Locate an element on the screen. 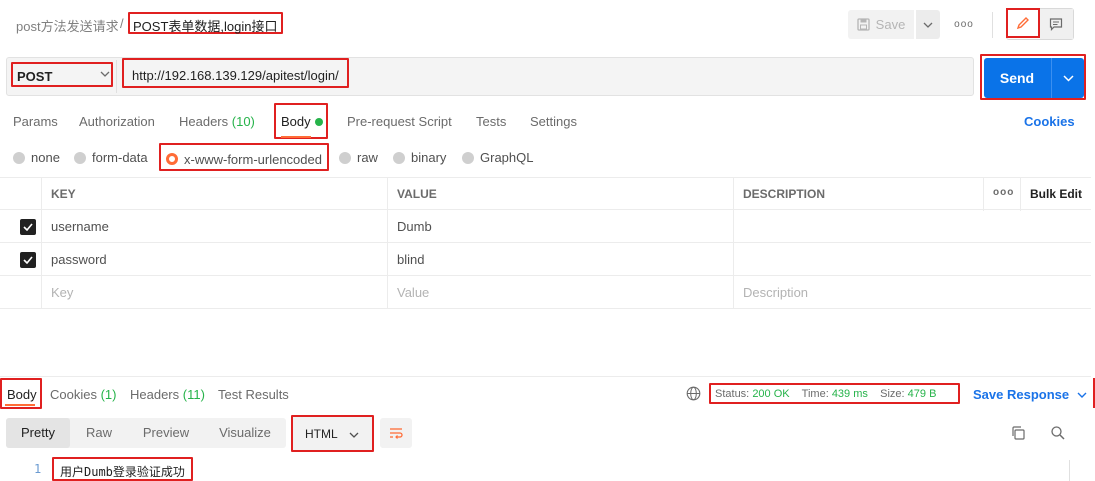  response-tab-headers-count: (11) is located at coordinates (193, 394).